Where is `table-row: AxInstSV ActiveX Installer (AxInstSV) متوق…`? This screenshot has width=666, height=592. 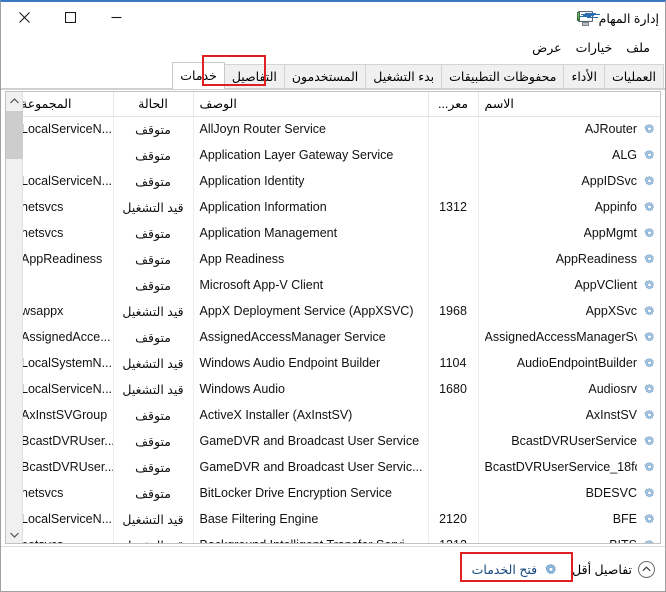
table-row: AxInstSV ActiveX Installer (AxInstSV) متوق… is located at coordinates (341, 415).